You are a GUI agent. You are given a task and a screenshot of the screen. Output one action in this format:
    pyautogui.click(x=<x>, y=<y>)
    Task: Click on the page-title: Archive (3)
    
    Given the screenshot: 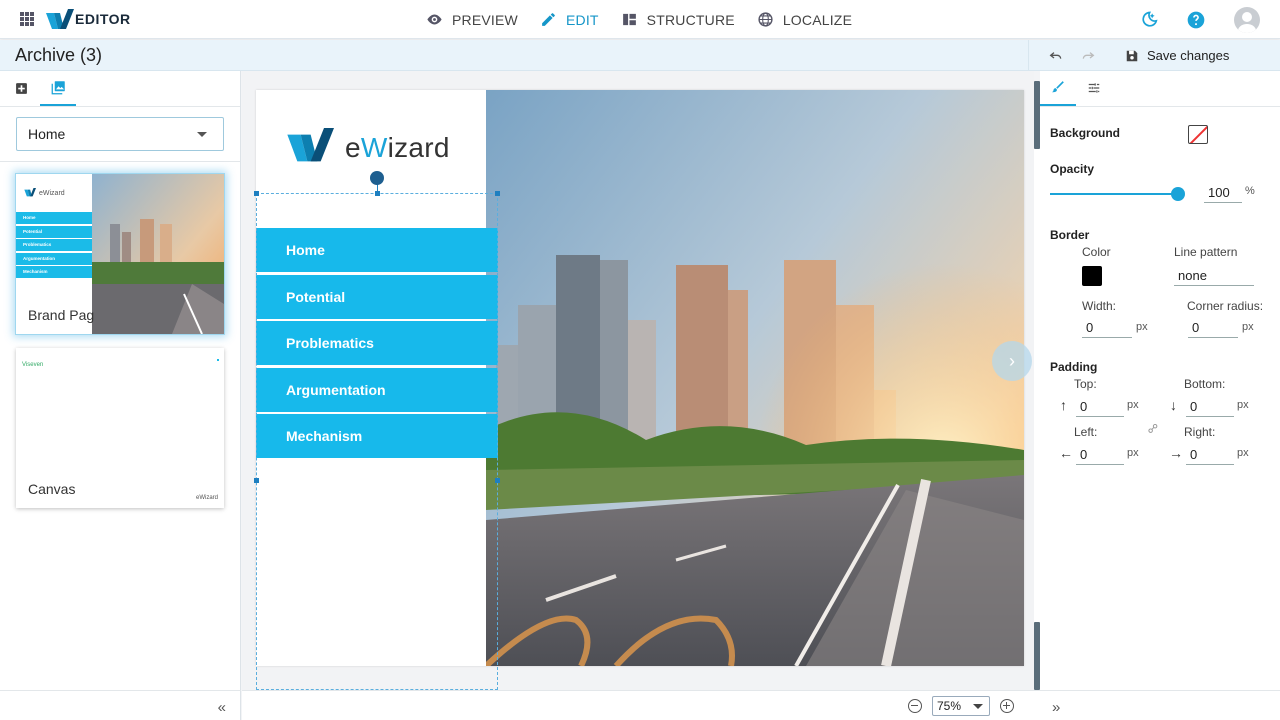 What is the action you would take?
    pyautogui.click(x=59, y=55)
    